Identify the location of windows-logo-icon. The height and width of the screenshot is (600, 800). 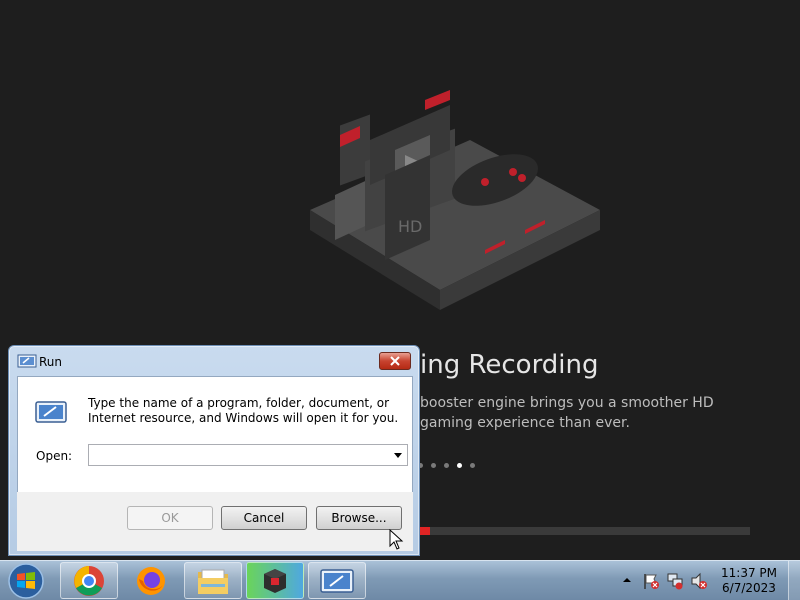
(26, 581).